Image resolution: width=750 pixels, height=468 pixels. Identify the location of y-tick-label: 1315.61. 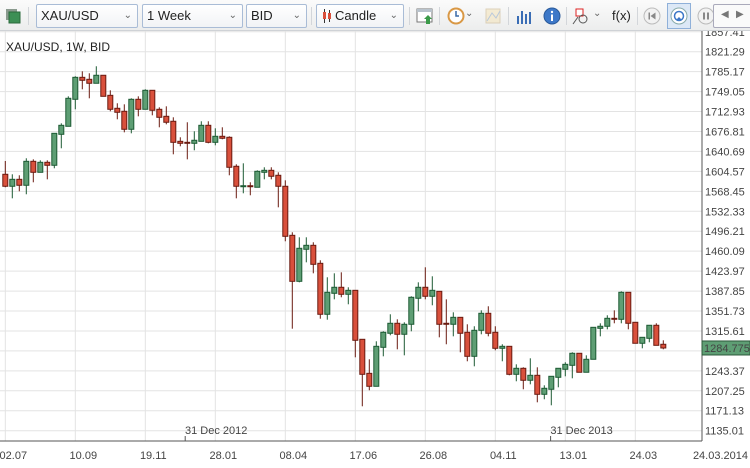
(725, 332).